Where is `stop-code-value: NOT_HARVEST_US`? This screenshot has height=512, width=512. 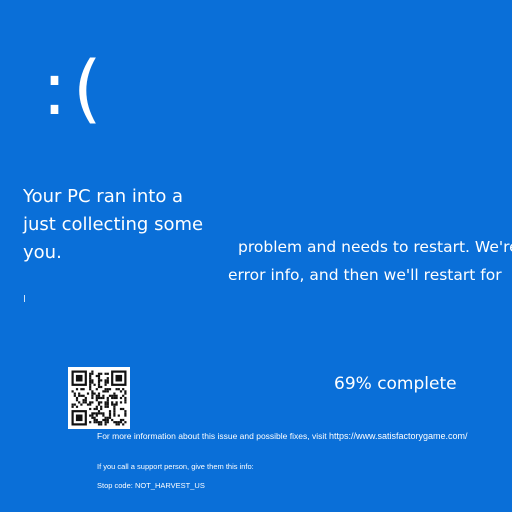
stop-code-value: NOT_HARVEST_US is located at coordinates (169, 485).